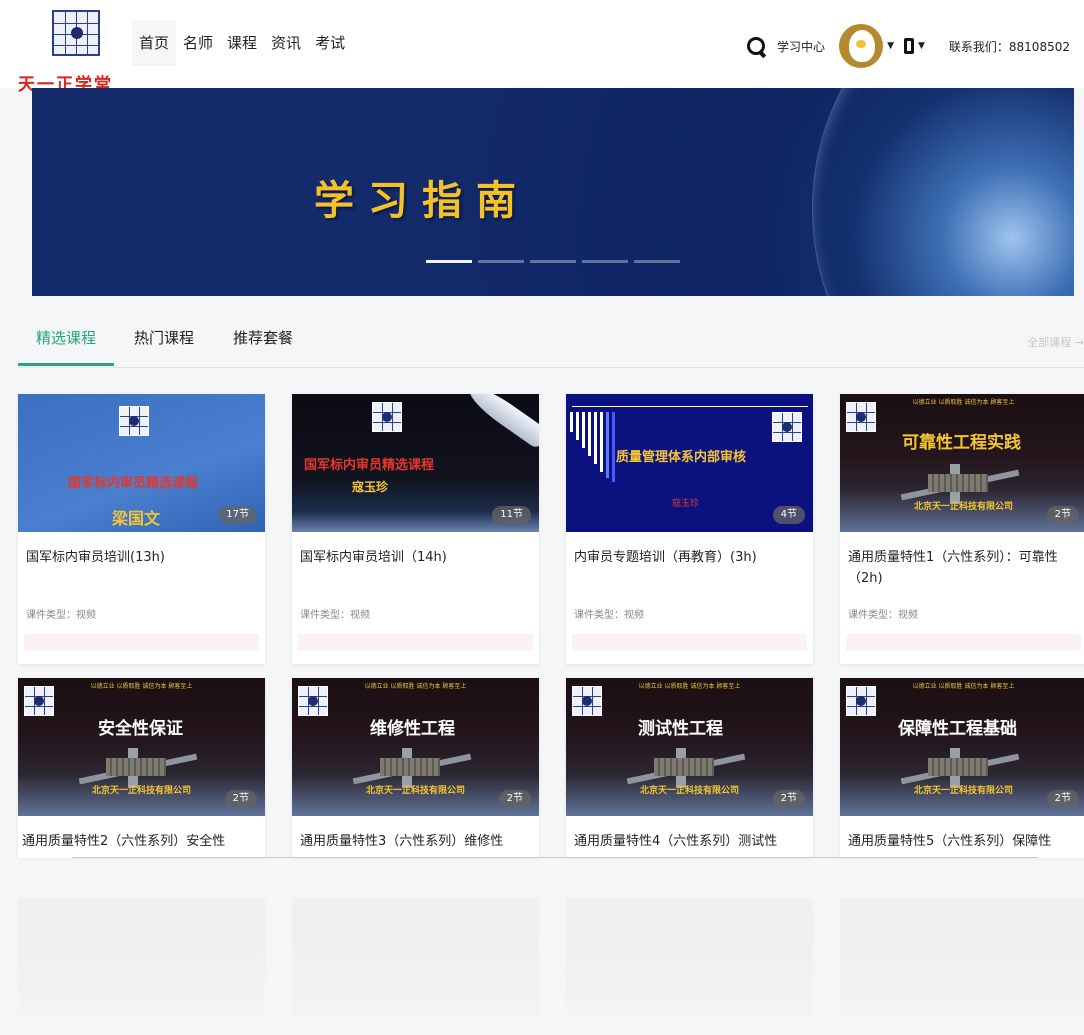 Image resolution: width=1084 pixels, height=1035 pixels. What do you see at coordinates (1009, 46) in the screenshot?
I see `contact-phone: 联系我们：88108502` at bounding box center [1009, 46].